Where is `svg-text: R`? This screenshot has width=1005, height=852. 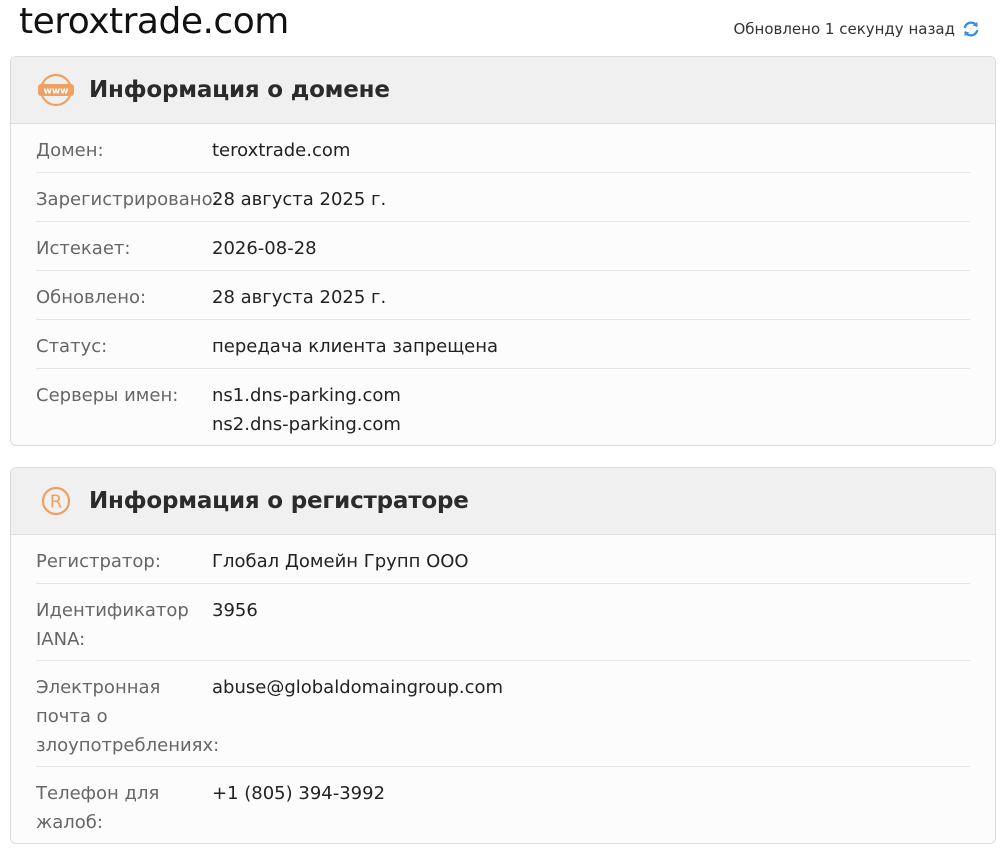 svg-text: R is located at coordinates (56, 502).